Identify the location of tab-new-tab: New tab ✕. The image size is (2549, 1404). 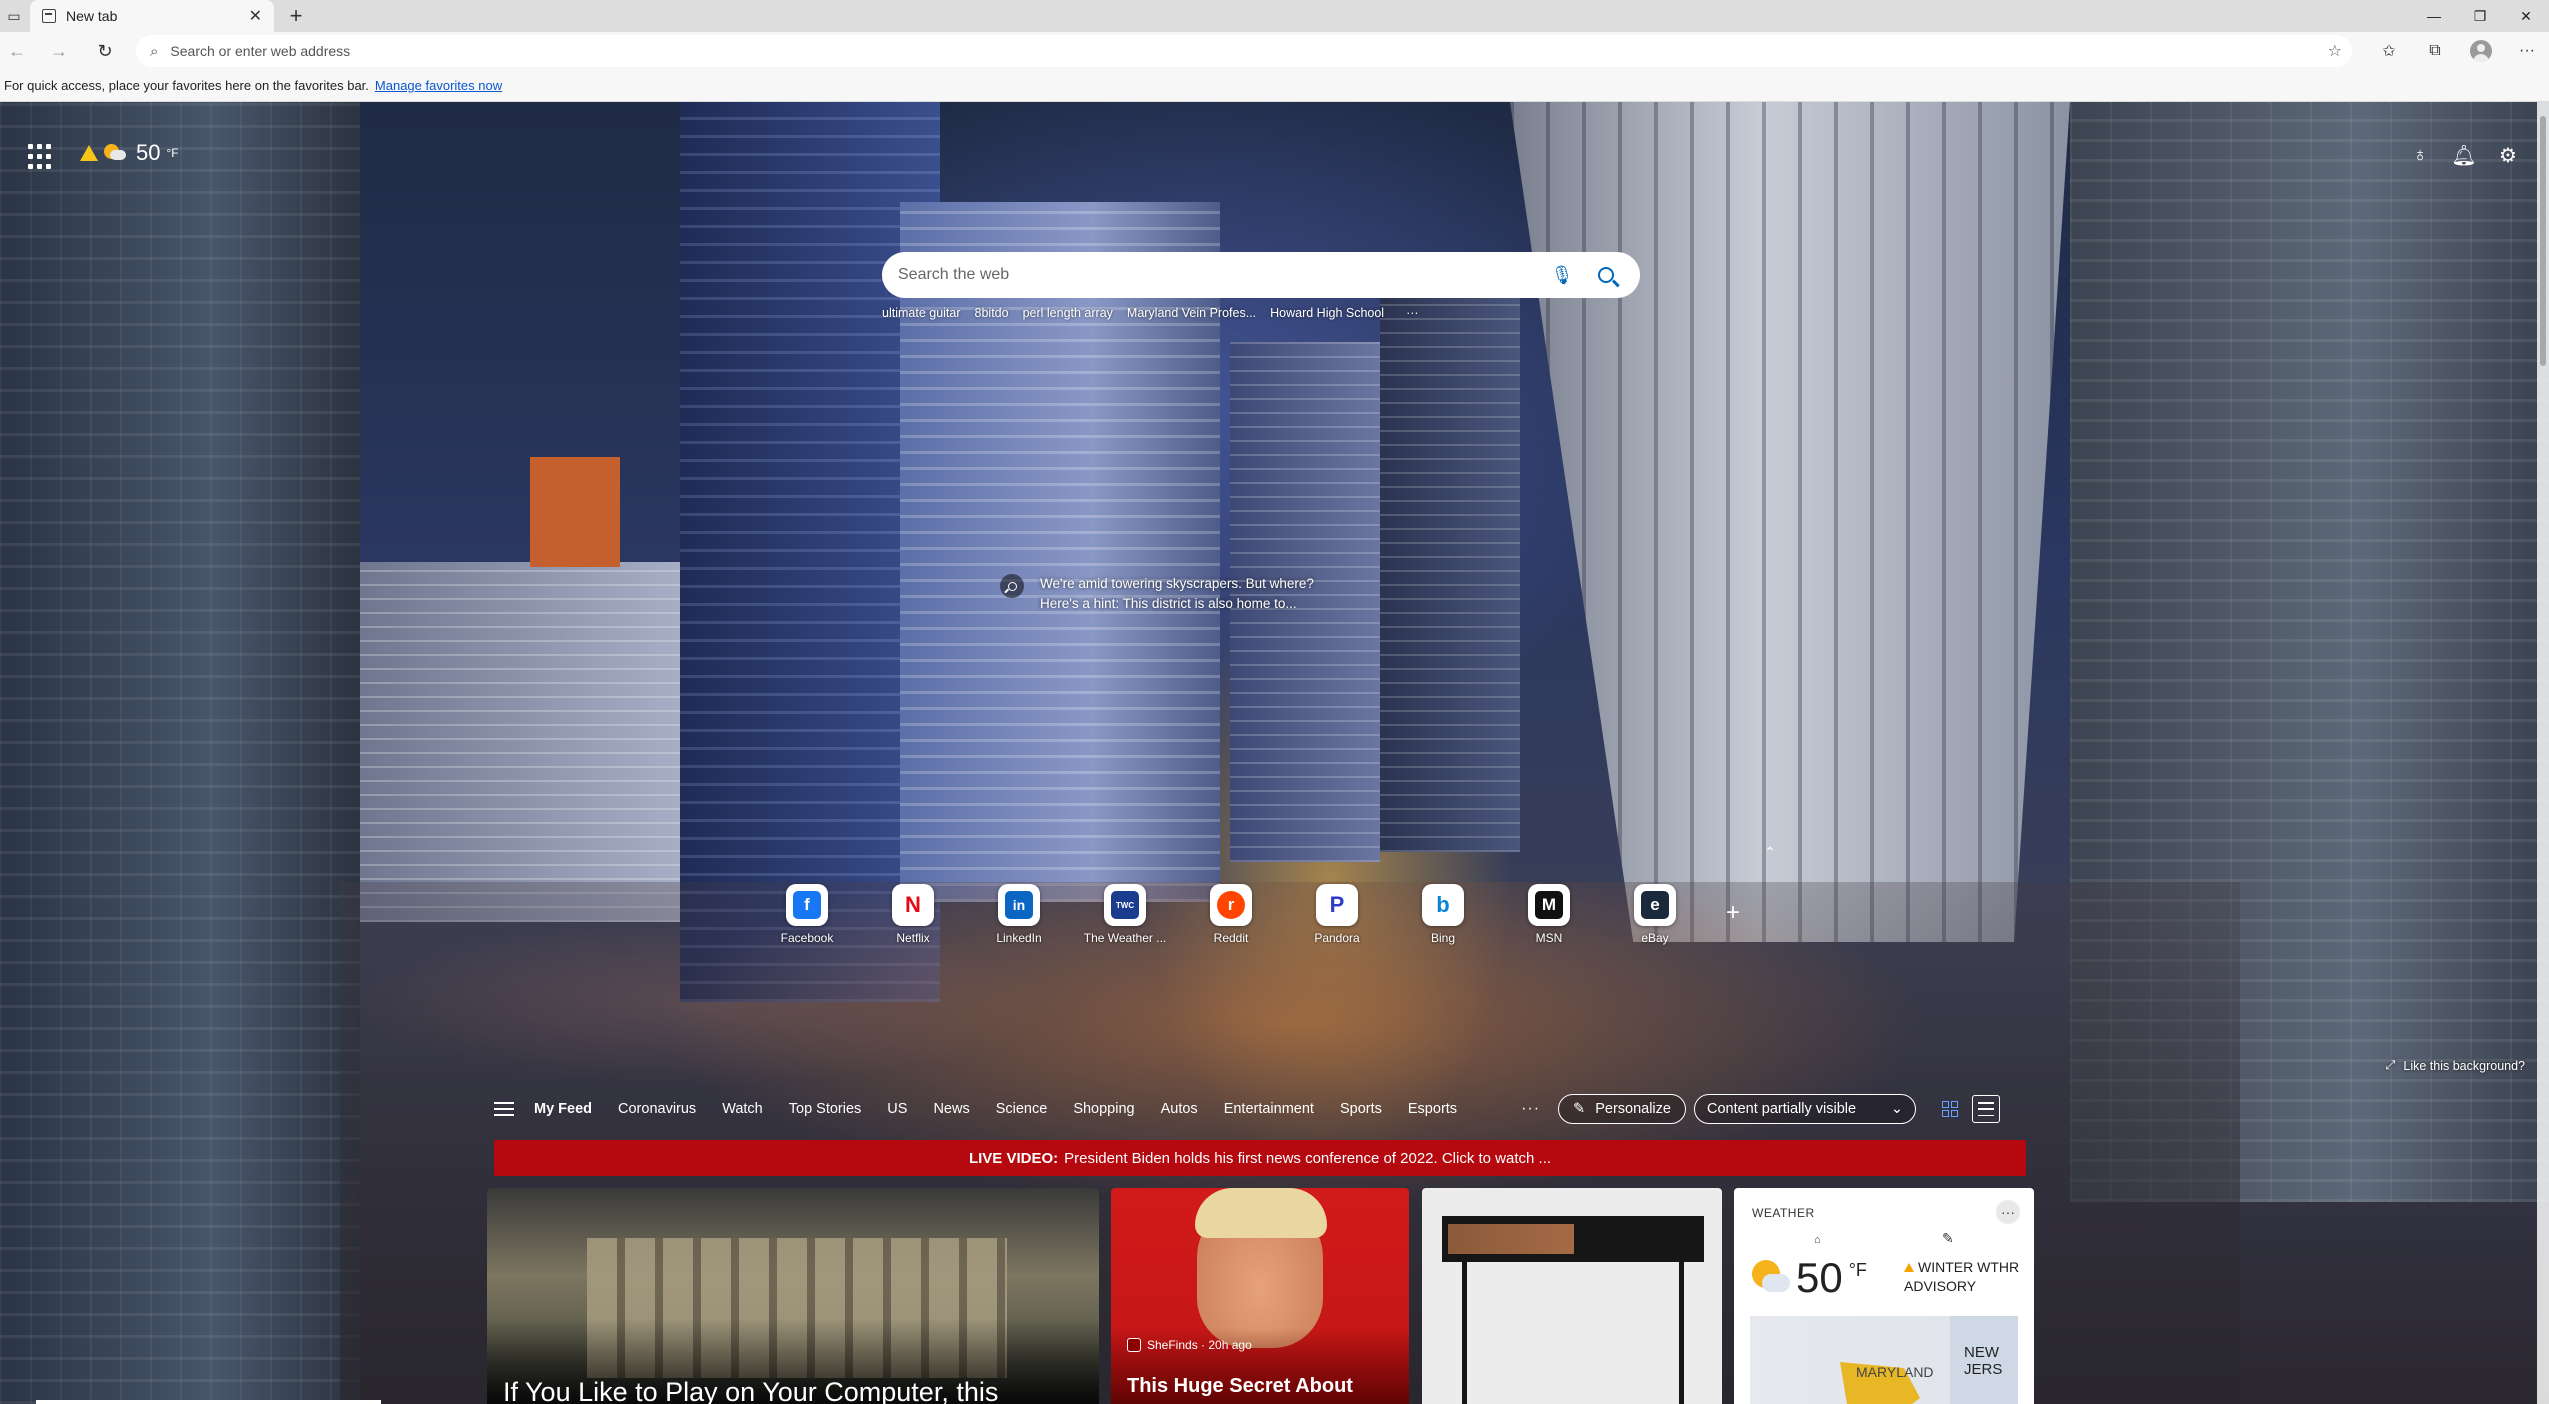
(152, 16).